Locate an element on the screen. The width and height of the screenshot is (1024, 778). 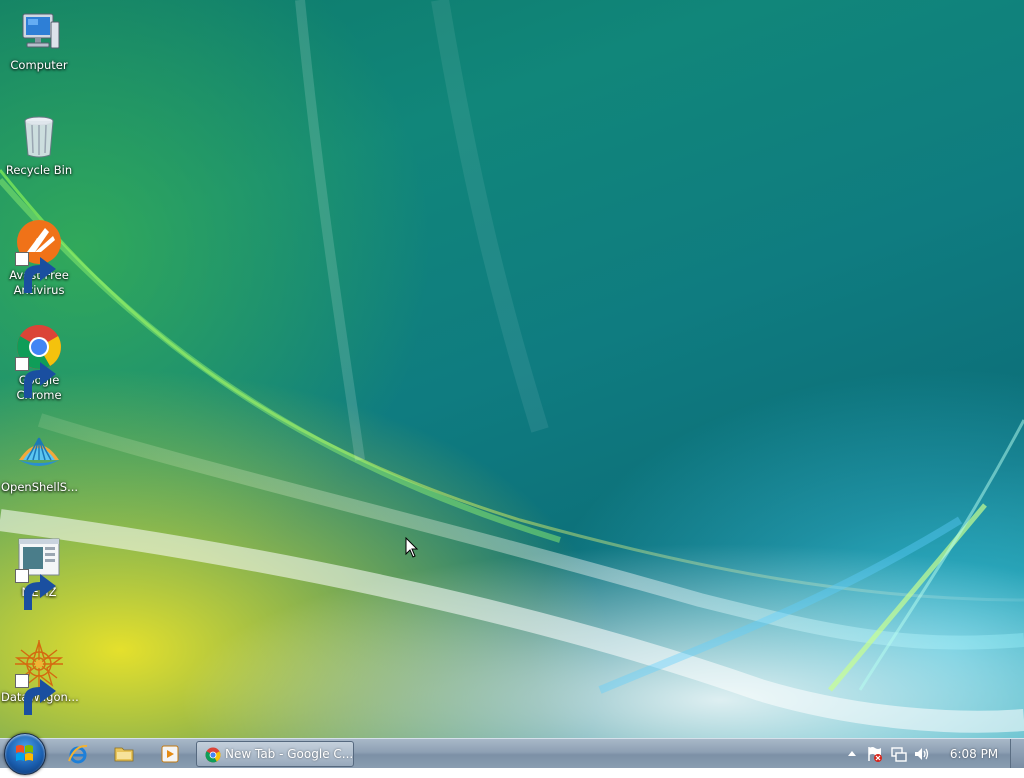
desktop-icon-avast: Avast Free Antivirus is located at coordinates (39, 258).